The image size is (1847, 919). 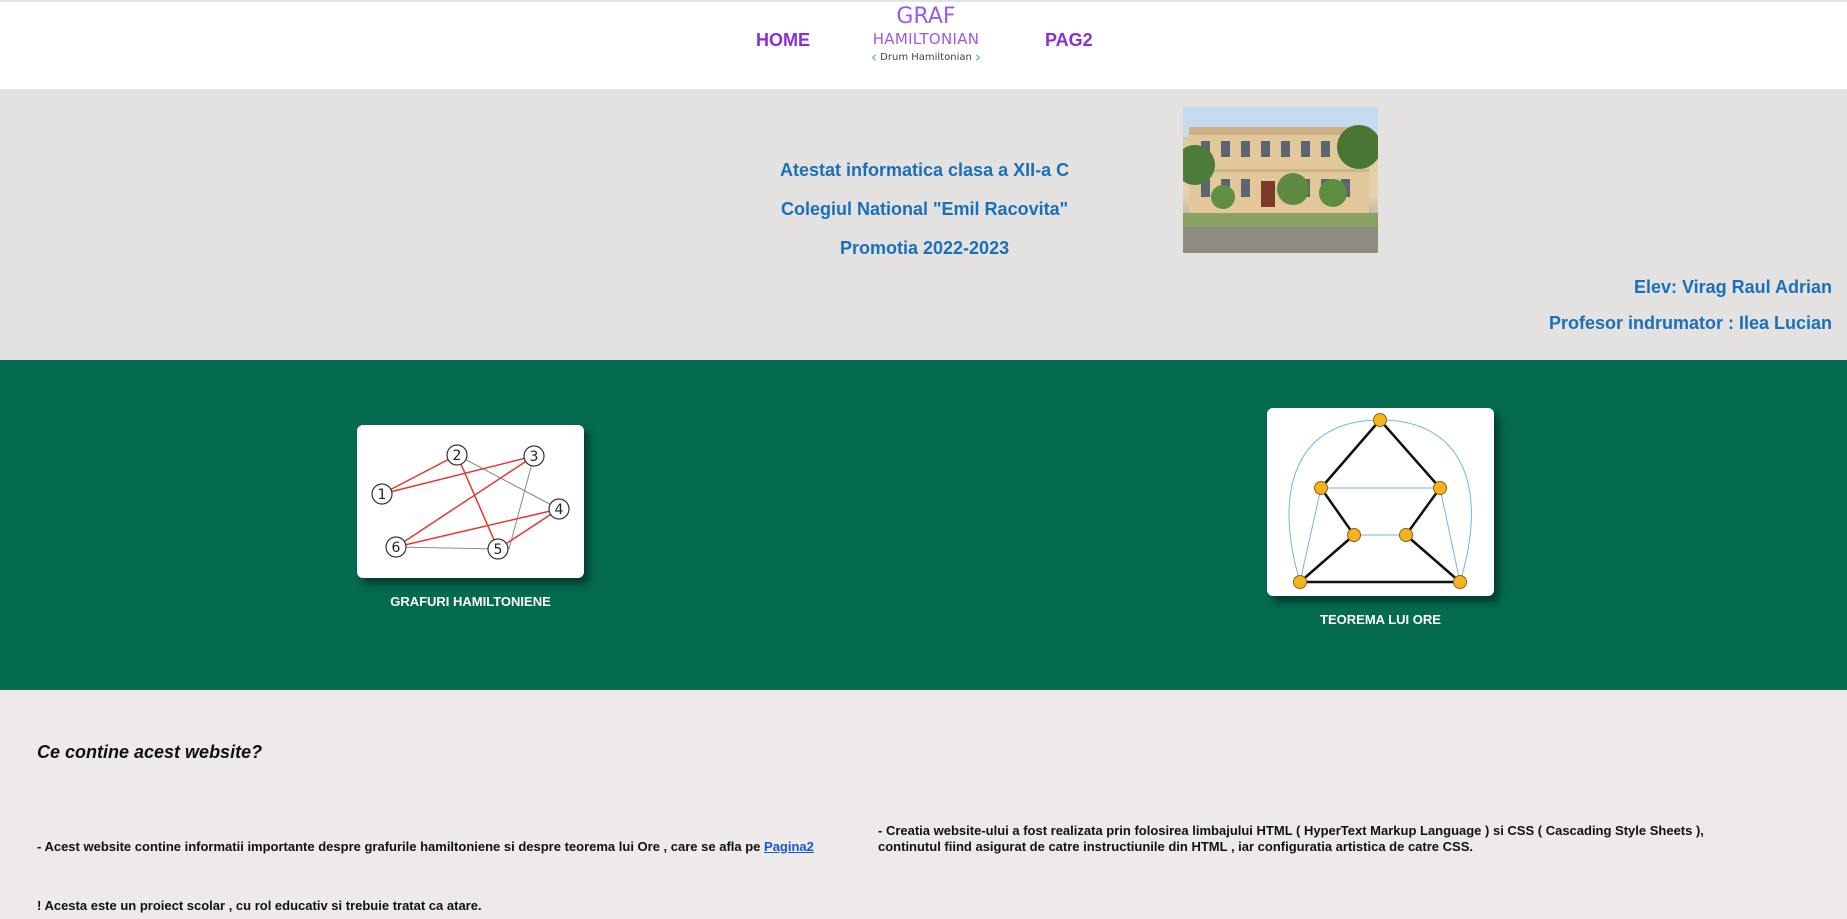 What do you see at coordinates (150, 752) in the screenshot?
I see `content-question: Ce contine acest website?` at bounding box center [150, 752].